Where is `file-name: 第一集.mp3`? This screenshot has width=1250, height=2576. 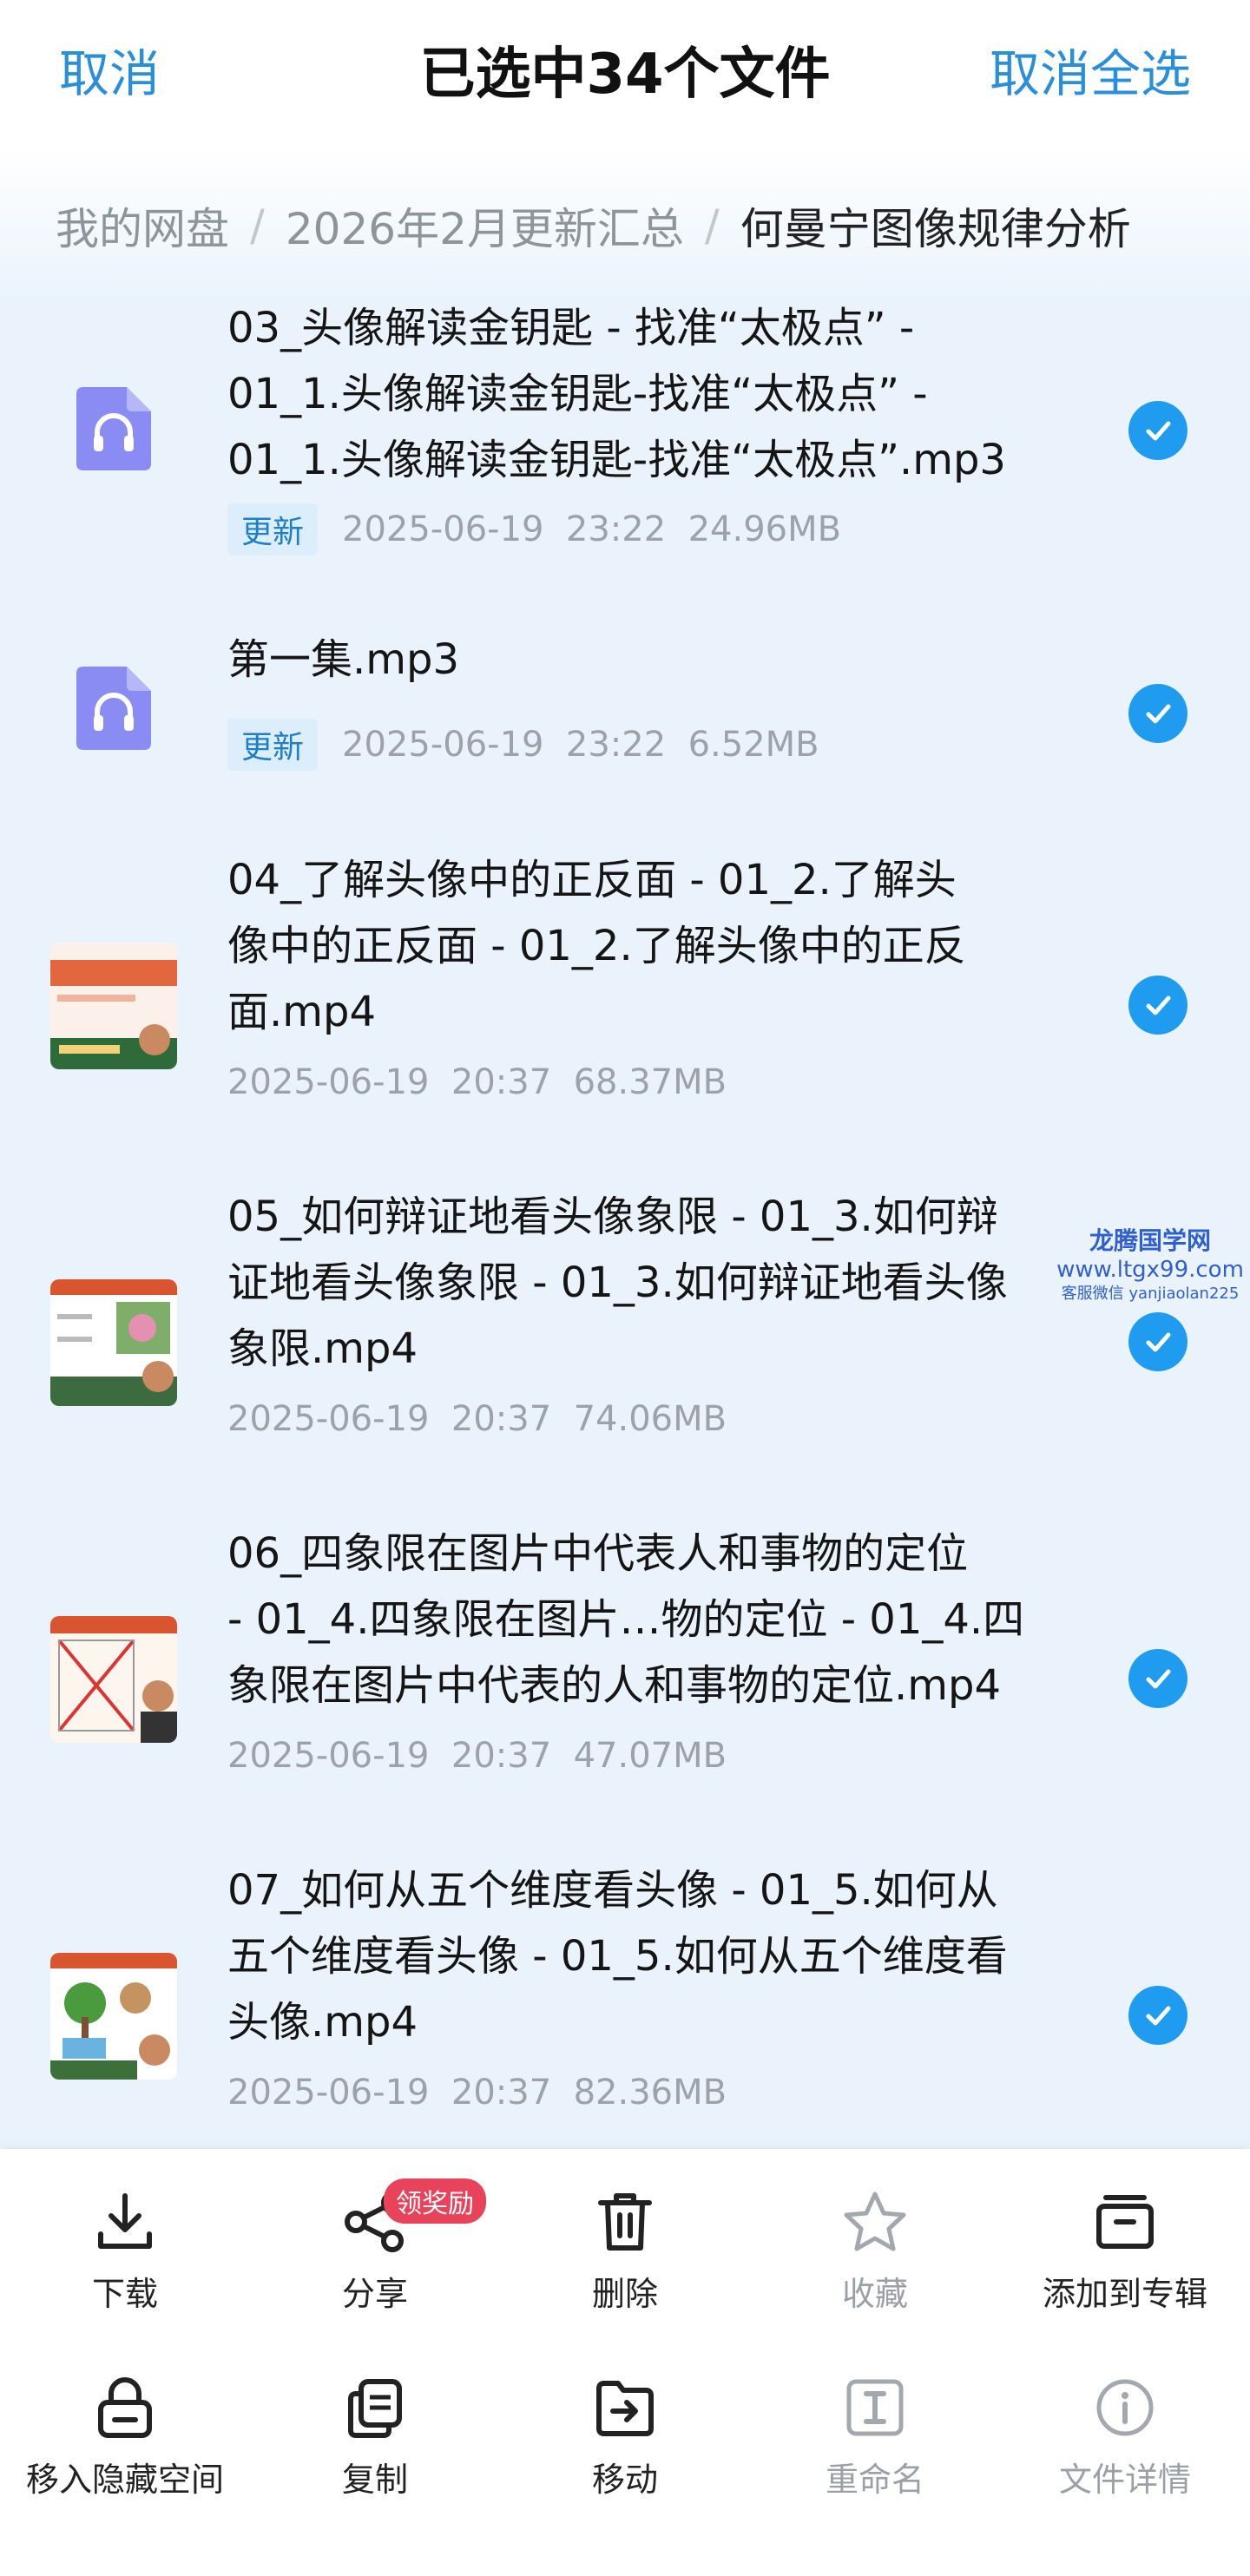
file-name: 第一集.mp3 is located at coordinates (657, 660).